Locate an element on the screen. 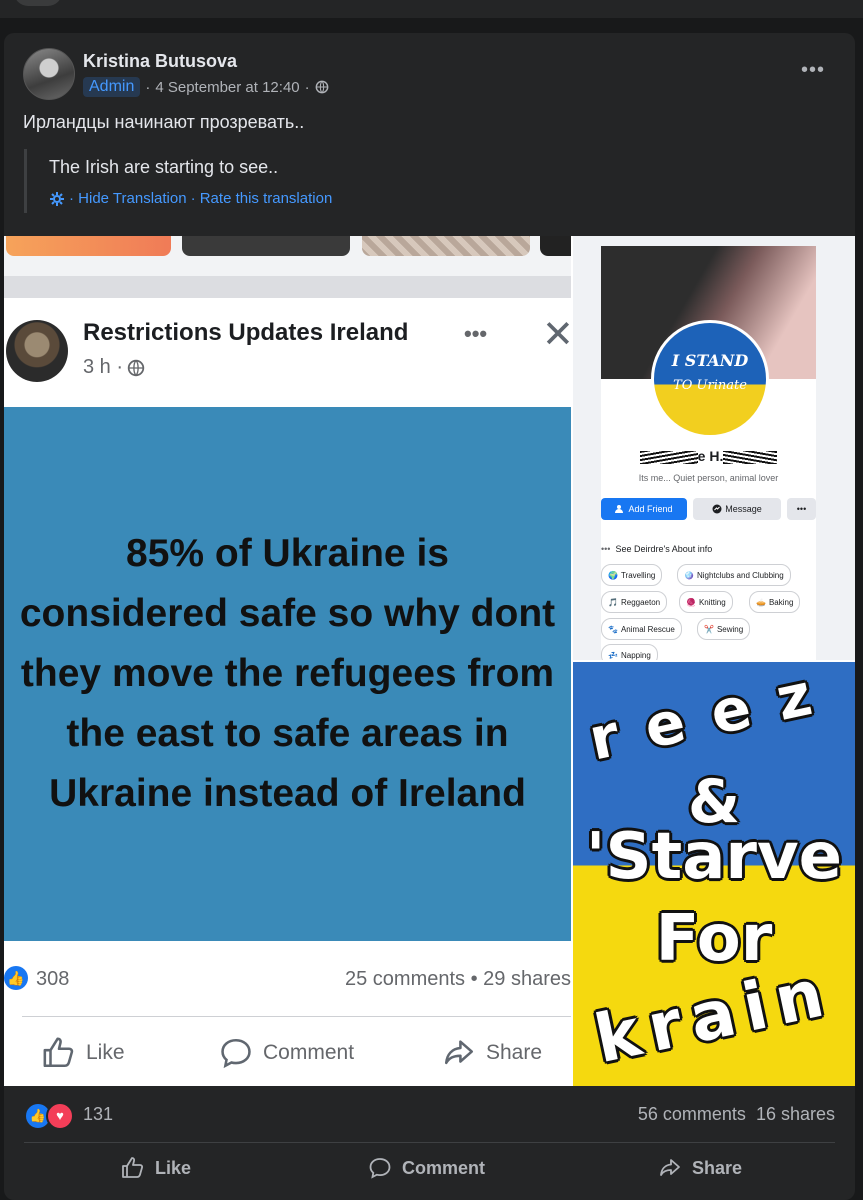 Image resolution: width=863 pixels, height=1200 pixels. profile-name-visible: e H. is located at coordinates (710, 456).